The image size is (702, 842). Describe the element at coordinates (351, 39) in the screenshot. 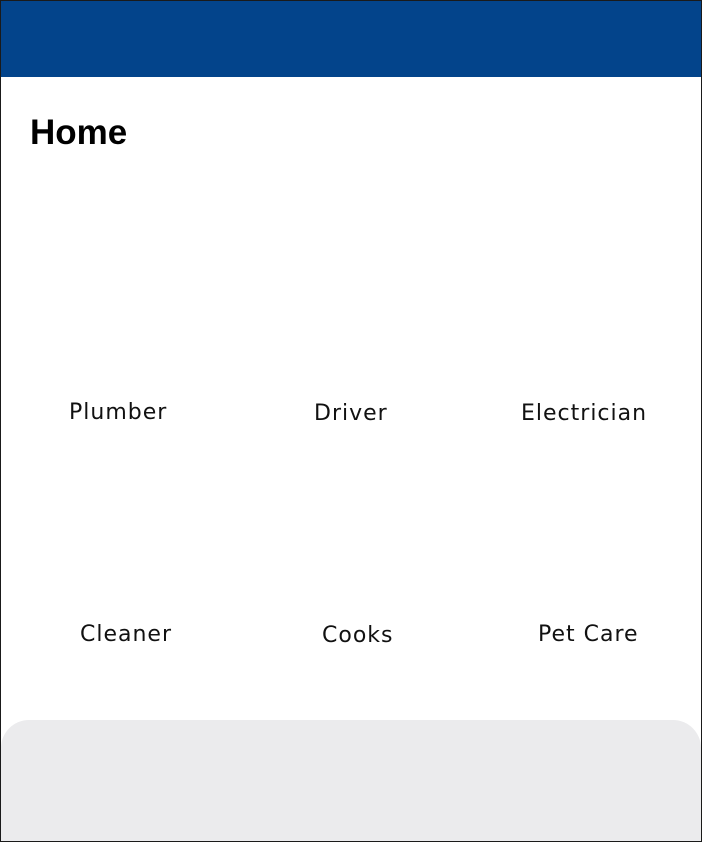

I see `app-bar` at that location.